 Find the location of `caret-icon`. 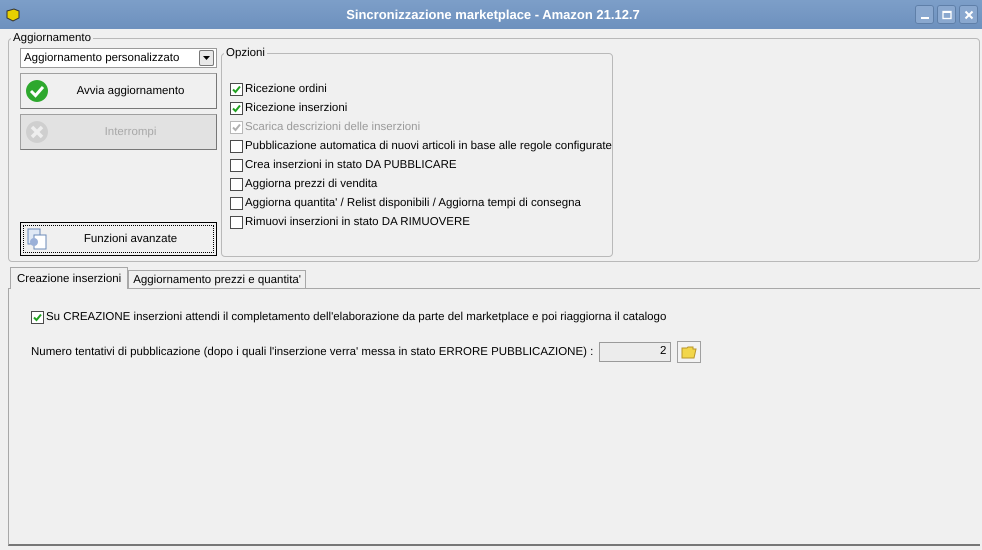

caret-icon is located at coordinates (206, 58).